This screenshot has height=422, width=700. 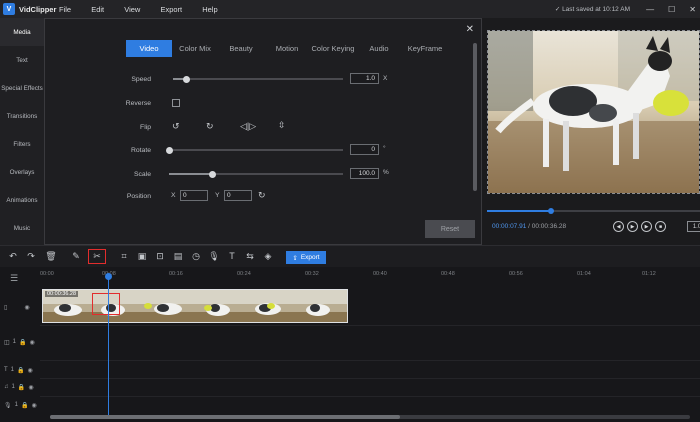 I want to click on redo-icon: ↷, so click(x=31, y=256).